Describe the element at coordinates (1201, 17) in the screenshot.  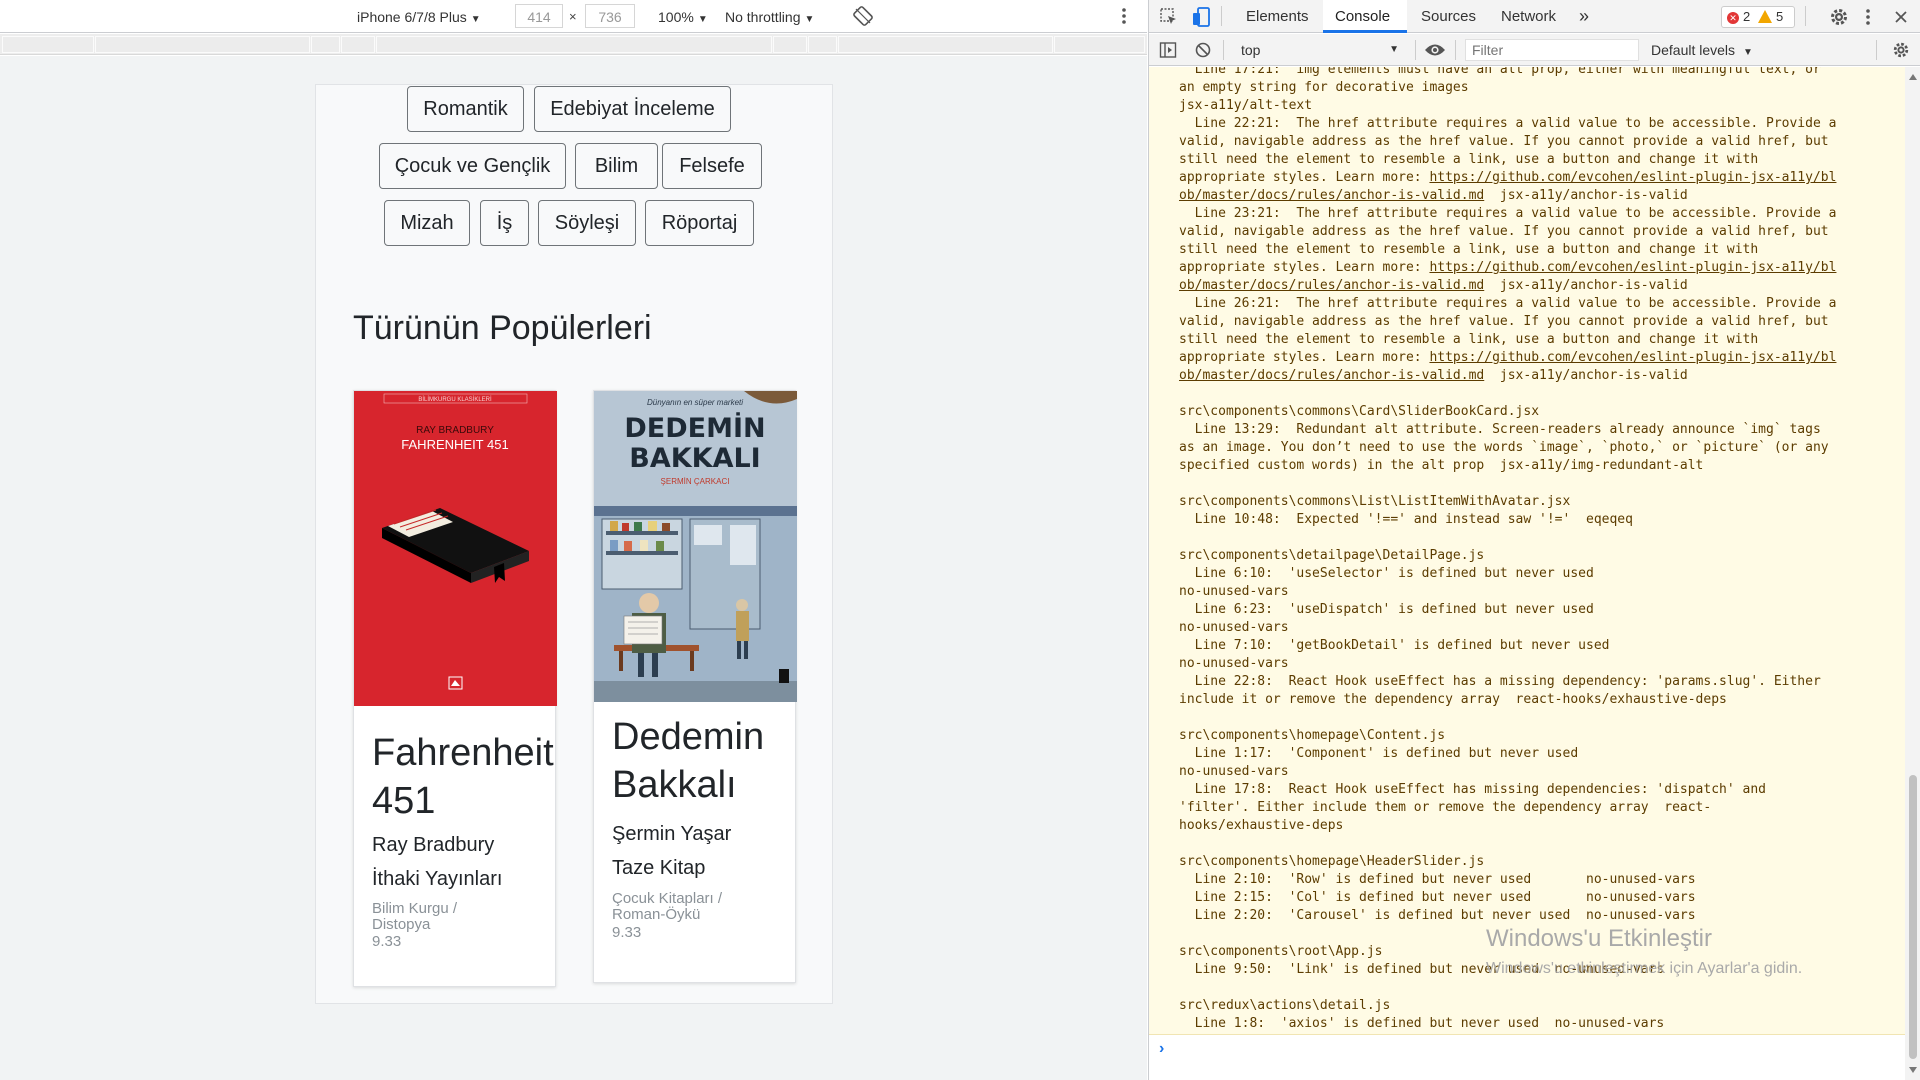
I see `device-toggle-icon` at that location.